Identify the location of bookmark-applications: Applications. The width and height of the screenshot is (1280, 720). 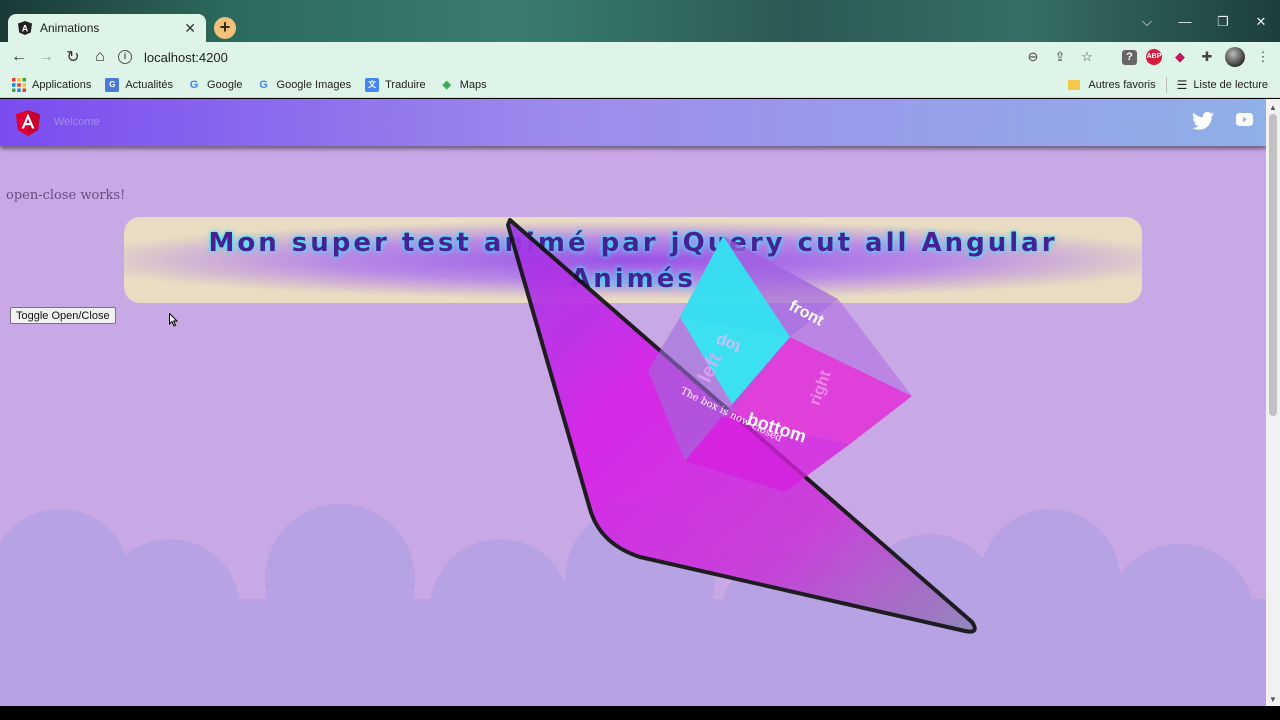
(52, 84).